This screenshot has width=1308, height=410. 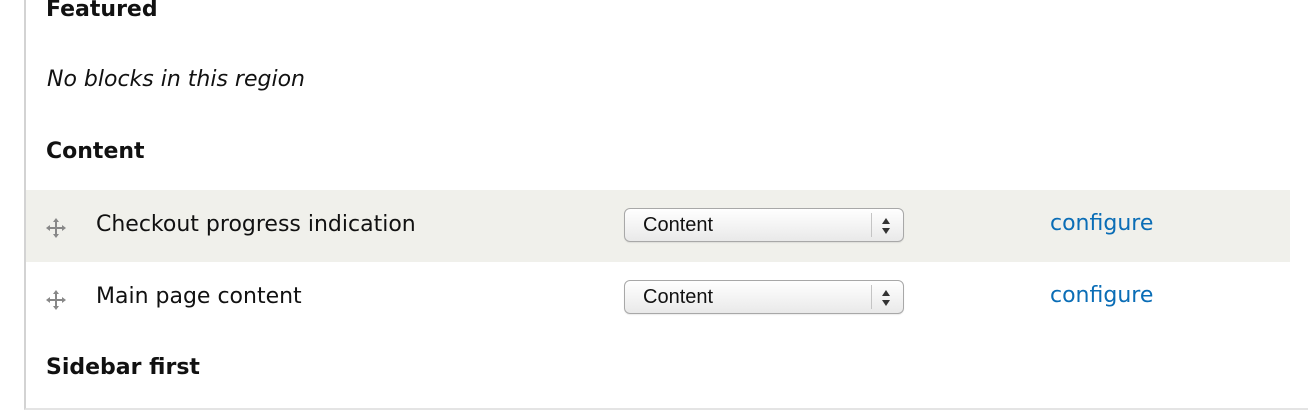 I want to click on block-label: Main page content, so click(x=199, y=296).